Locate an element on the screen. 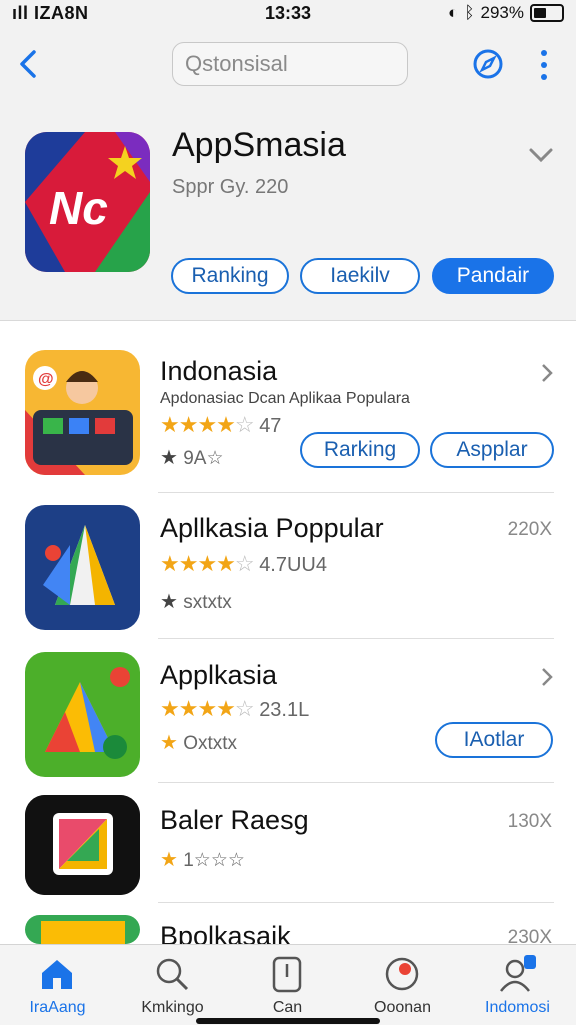 The height and width of the screenshot is (1025, 576). list-item-title: Indonasia is located at coordinates (219, 371).